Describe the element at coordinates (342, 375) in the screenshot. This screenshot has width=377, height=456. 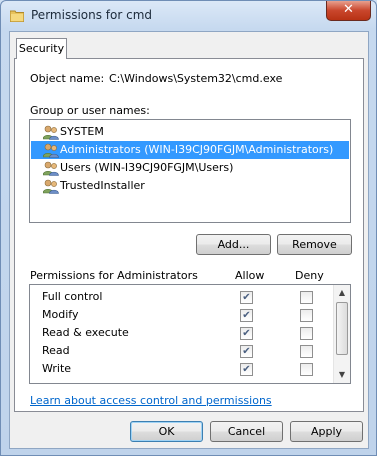
I see `scroll-down-icon: ▼` at that location.